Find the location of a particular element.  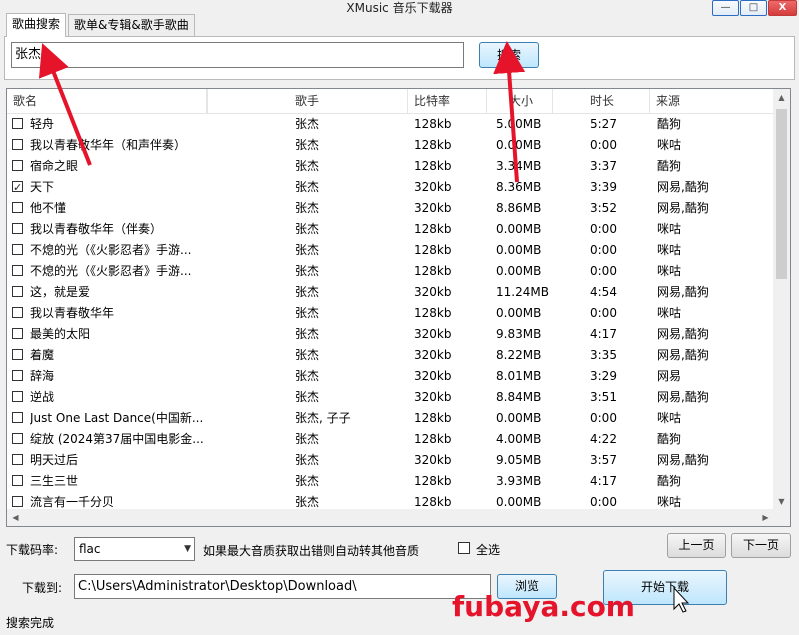

cell-source: 酷狗 is located at coordinates (669, 481).